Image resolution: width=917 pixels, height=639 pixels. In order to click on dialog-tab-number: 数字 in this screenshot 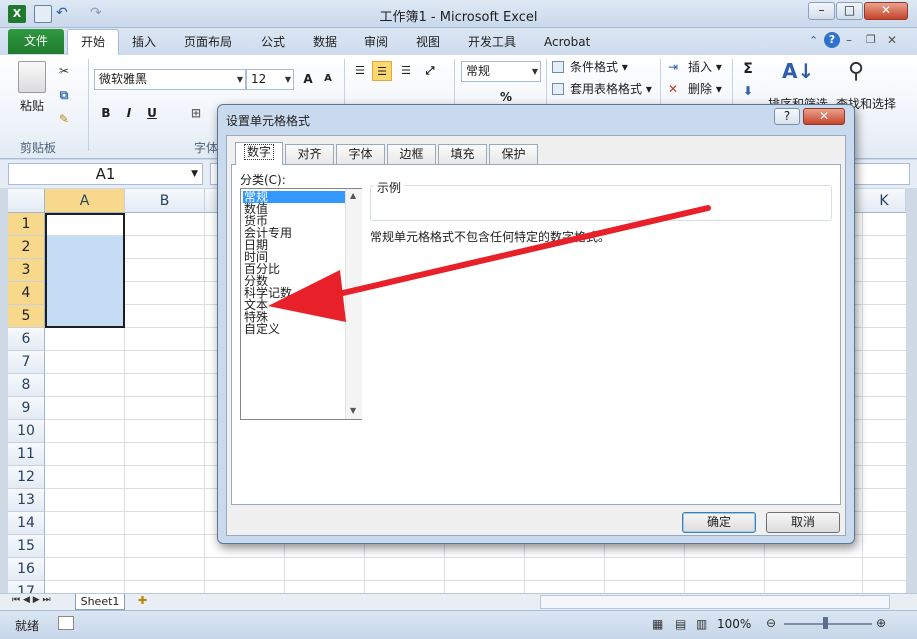, I will do `click(259, 153)`.